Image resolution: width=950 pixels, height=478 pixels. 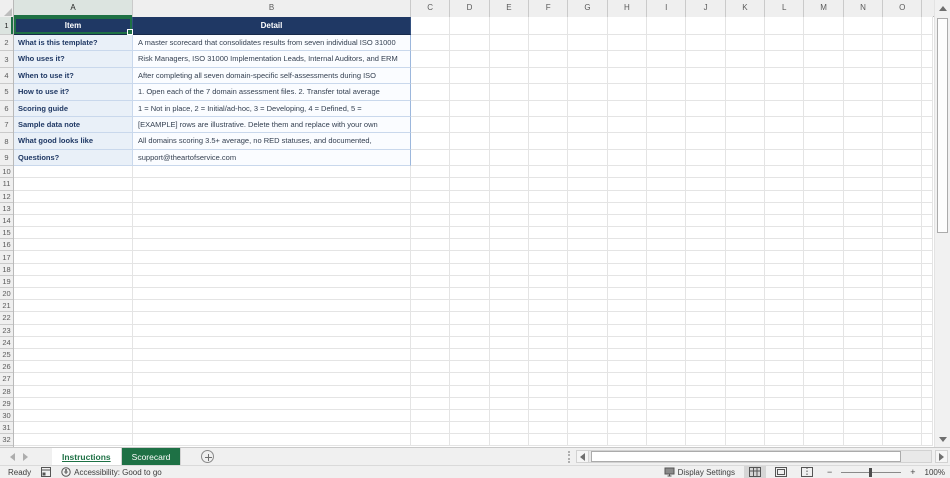 What do you see at coordinates (745, 391) in the screenshot?
I see `cell-K28` at bounding box center [745, 391].